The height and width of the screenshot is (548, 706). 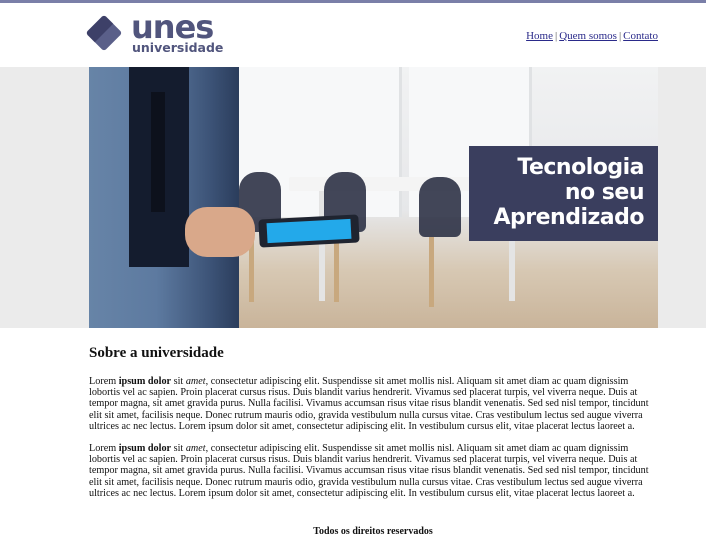 I want to click on site-logo: unes universidade, so click(x=157, y=33).